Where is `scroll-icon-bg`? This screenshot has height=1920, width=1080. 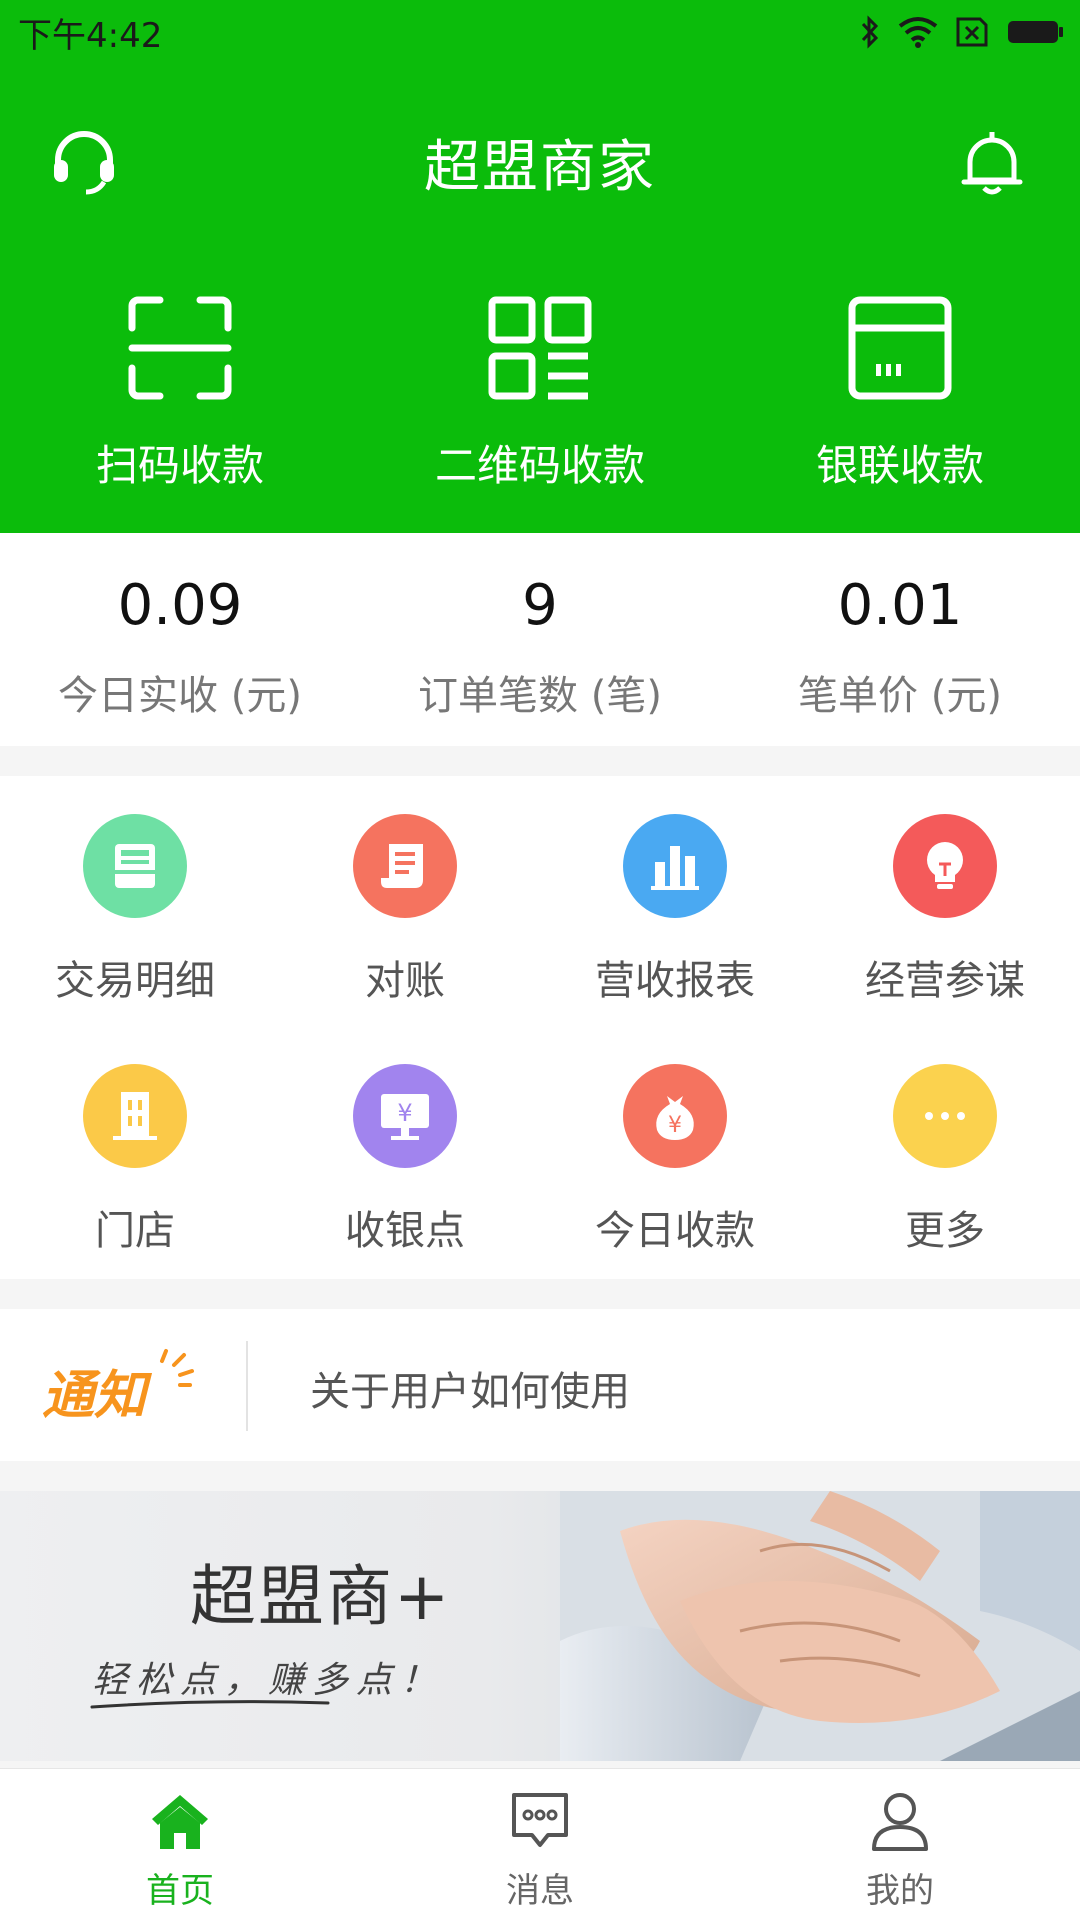
scroll-icon-bg is located at coordinates (405, 866).